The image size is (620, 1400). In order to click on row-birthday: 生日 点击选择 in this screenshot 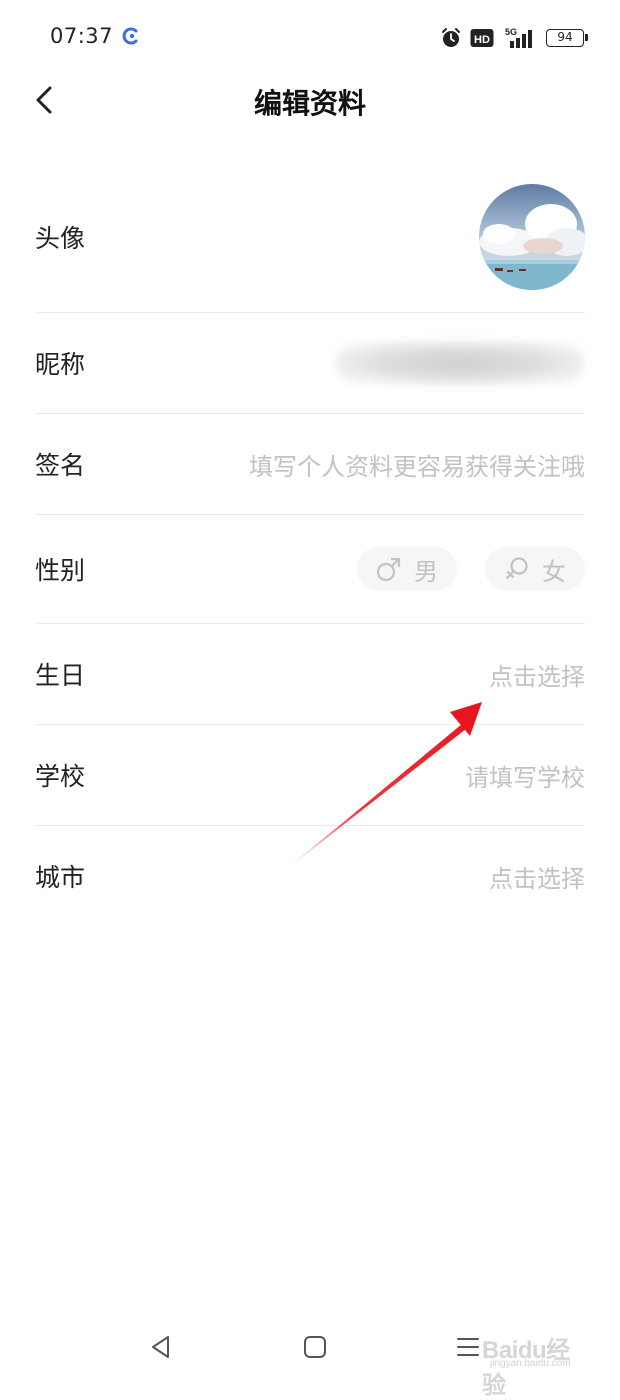, I will do `click(310, 674)`.